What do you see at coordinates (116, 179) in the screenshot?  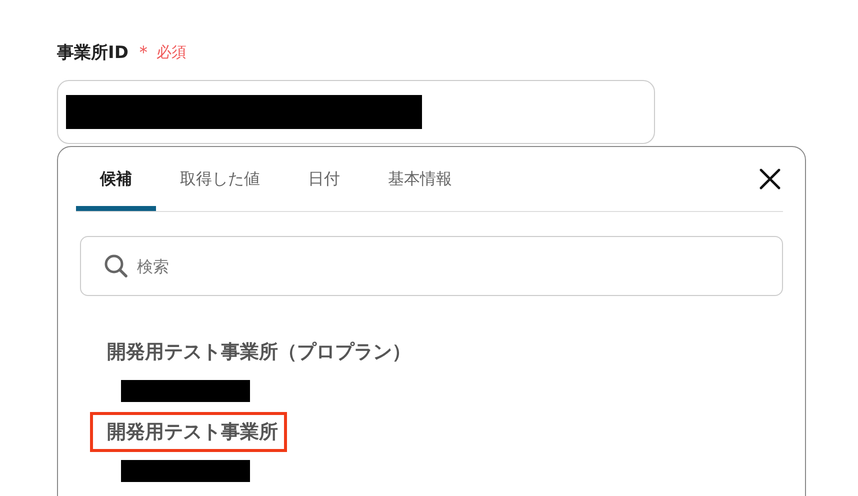 I see `tab: 候補` at bounding box center [116, 179].